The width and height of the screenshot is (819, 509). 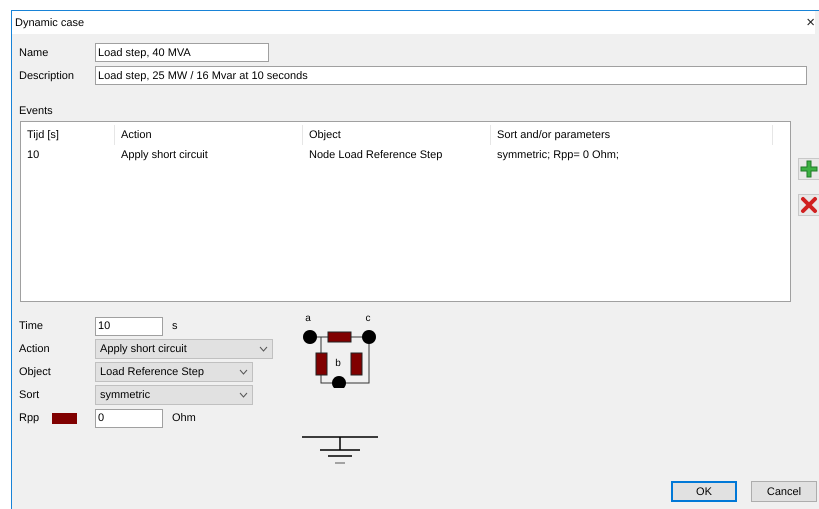 What do you see at coordinates (35, 349) in the screenshot?
I see `field-label: Action` at bounding box center [35, 349].